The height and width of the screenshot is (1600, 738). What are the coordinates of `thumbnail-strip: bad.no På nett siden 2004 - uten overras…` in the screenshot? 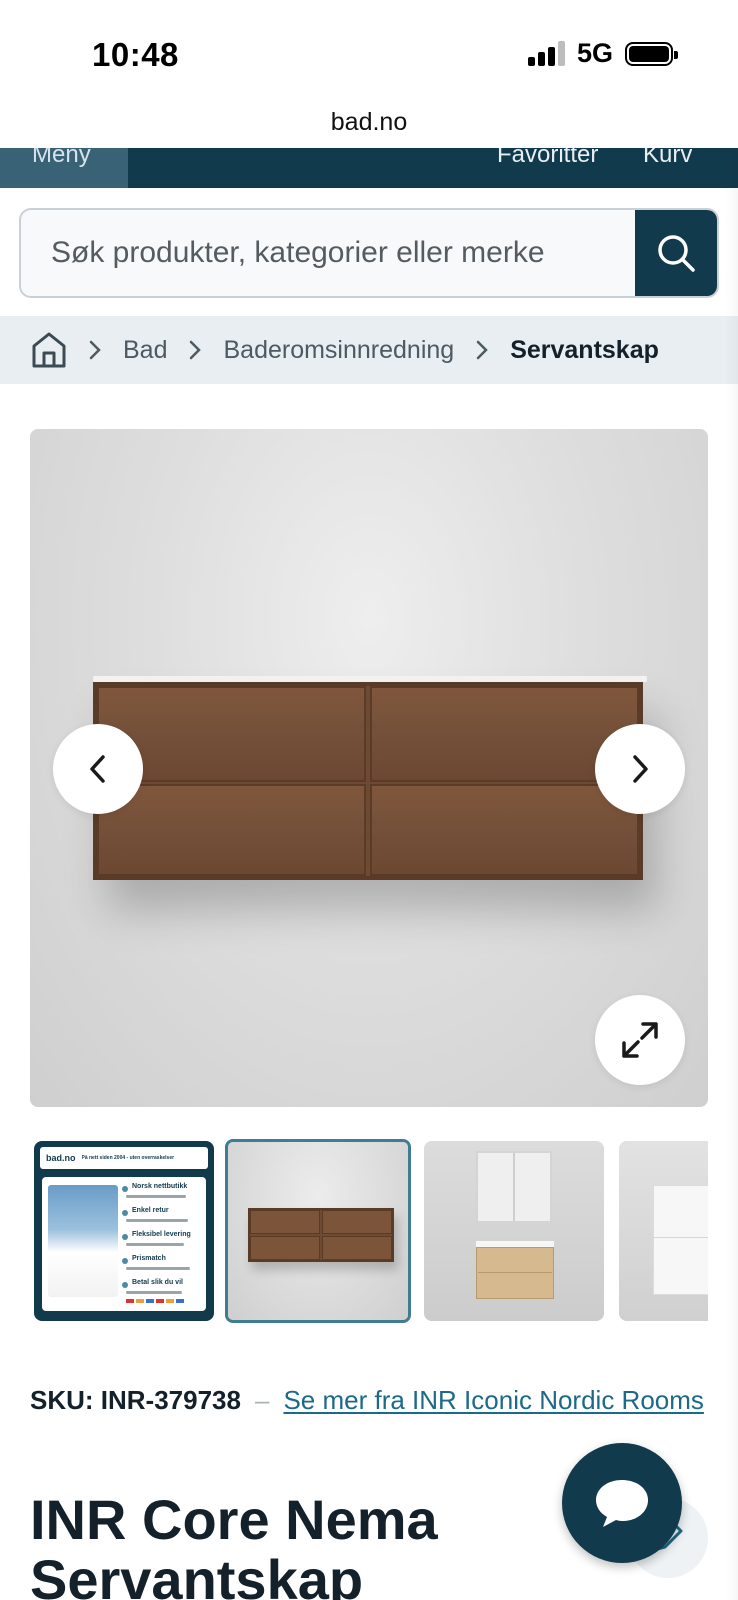 It's located at (369, 1232).